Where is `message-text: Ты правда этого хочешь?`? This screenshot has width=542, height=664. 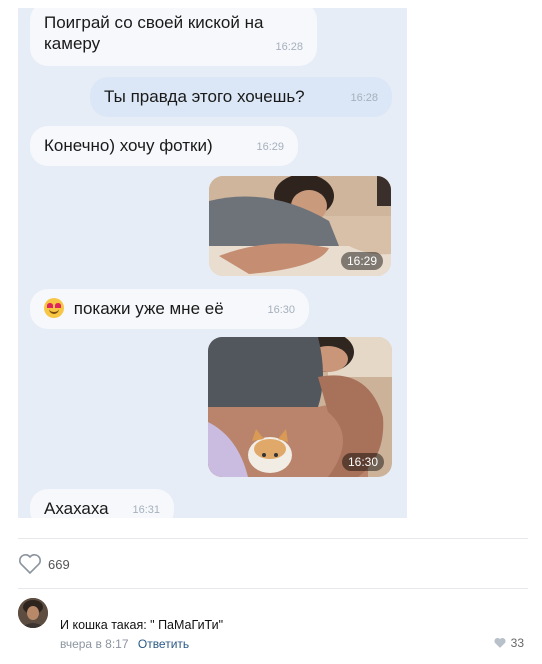 message-text: Ты правда этого хочешь? is located at coordinates (204, 96).